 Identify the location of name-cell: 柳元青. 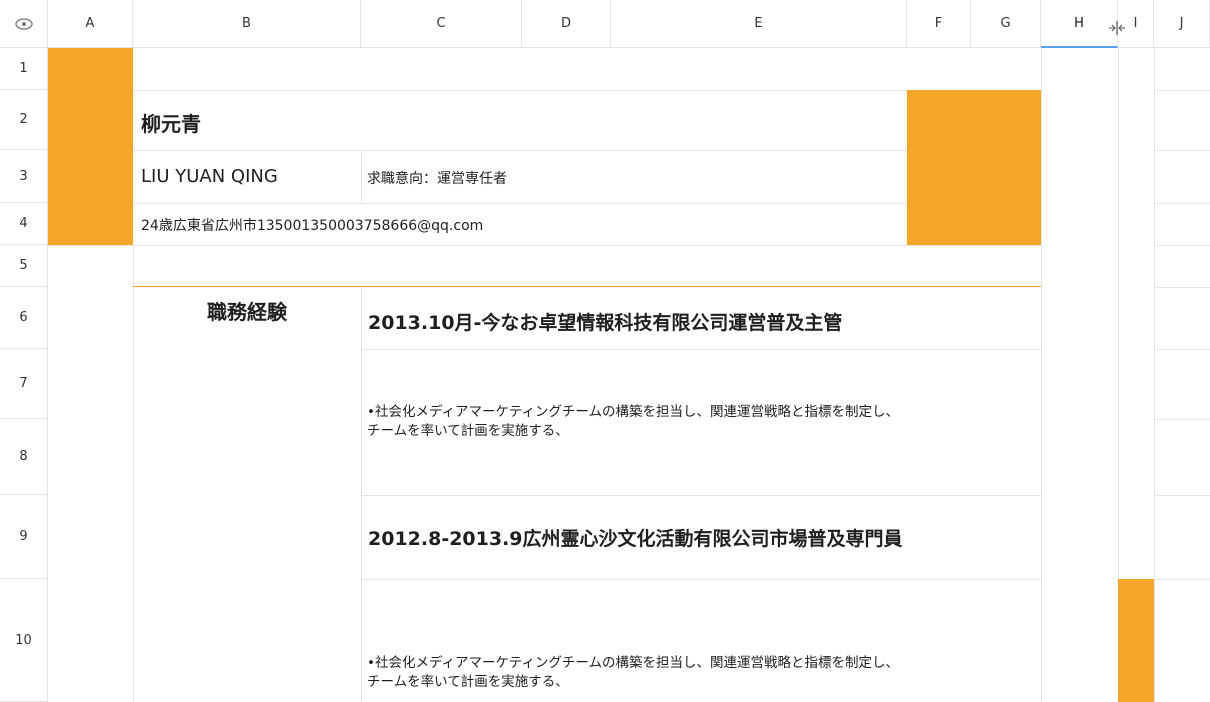
(171, 122).